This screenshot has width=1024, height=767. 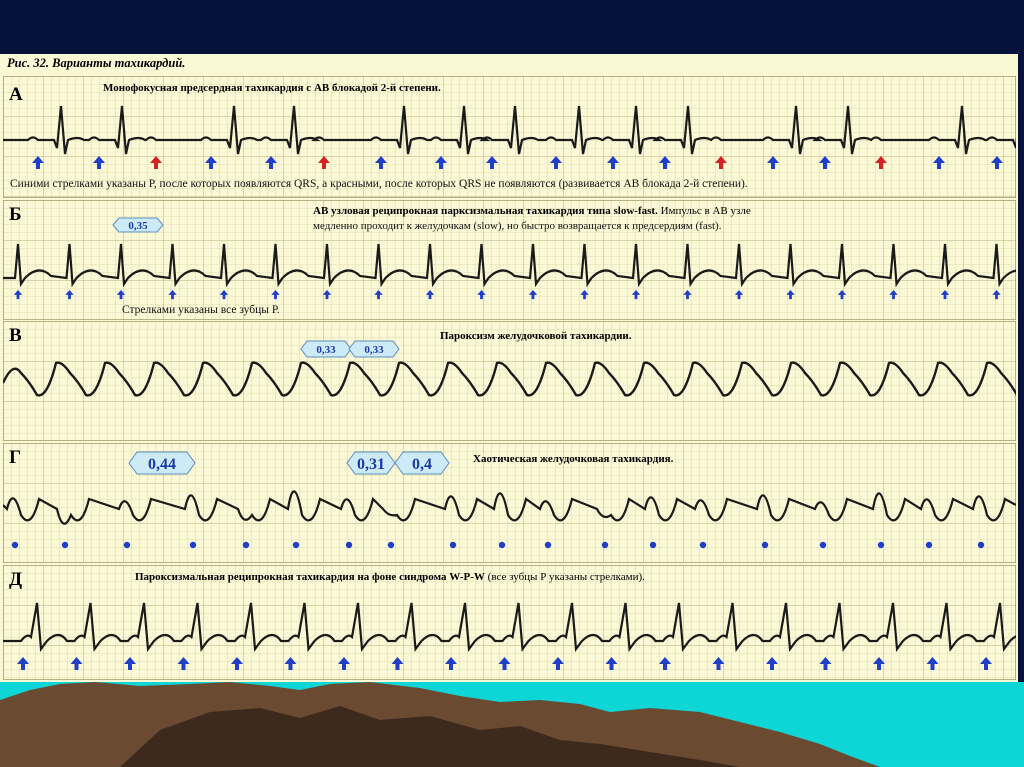 What do you see at coordinates (536, 336) in the screenshot?
I see `strip-title-v: Пароксизм желудочковой тахикардии.` at bounding box center [536, 336].